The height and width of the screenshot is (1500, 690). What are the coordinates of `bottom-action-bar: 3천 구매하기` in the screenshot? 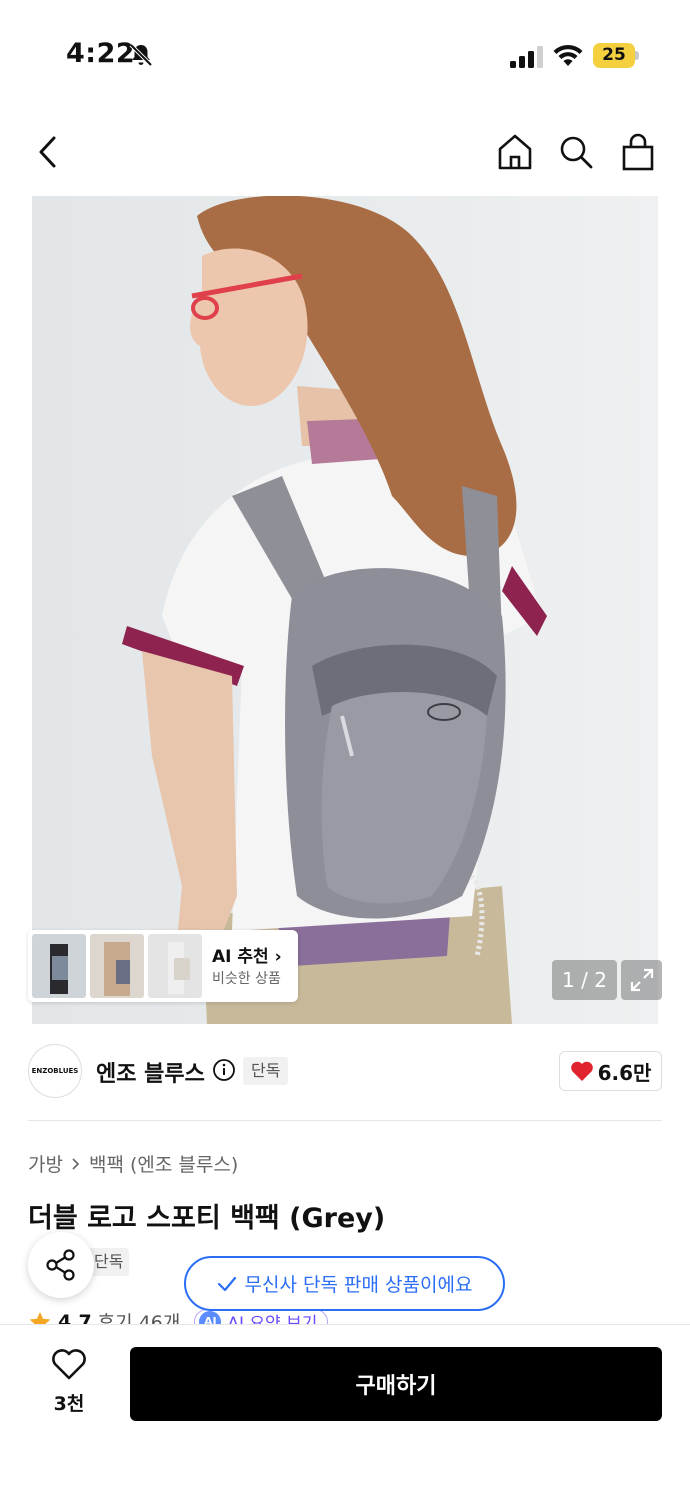 It's located at (345, 1412).